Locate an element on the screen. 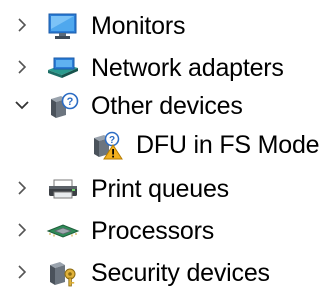  tree-item-network-adapters: Network adapters is located at coordinates (166, 68).